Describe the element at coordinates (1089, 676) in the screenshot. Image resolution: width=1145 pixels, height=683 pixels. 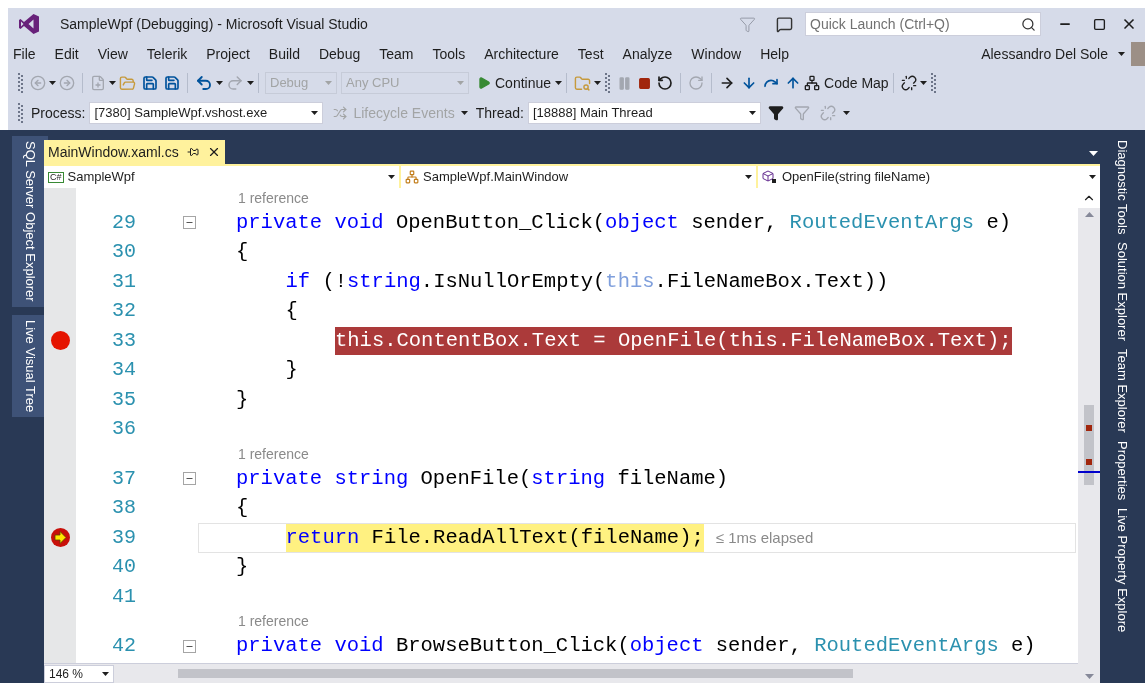
I see `scroll-down-icon` at that location.